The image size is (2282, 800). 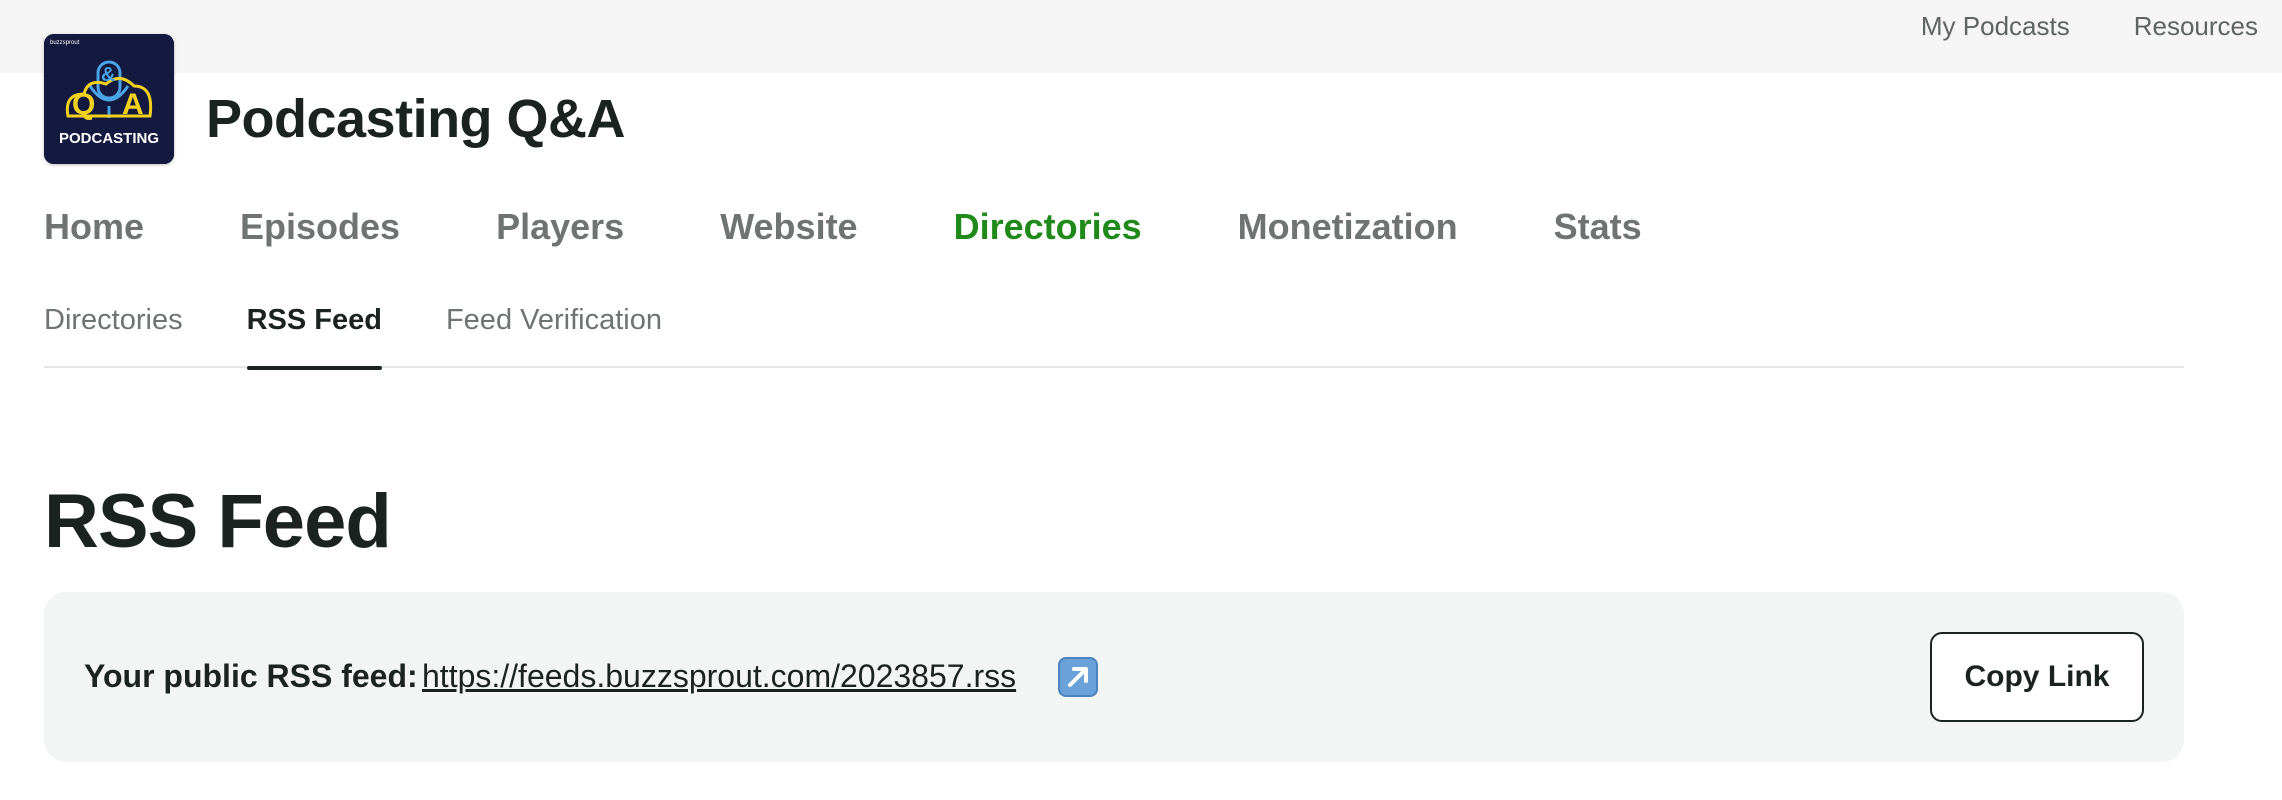 I want to click on top-nav-resources: Resources, so click(x=2196, y=26).